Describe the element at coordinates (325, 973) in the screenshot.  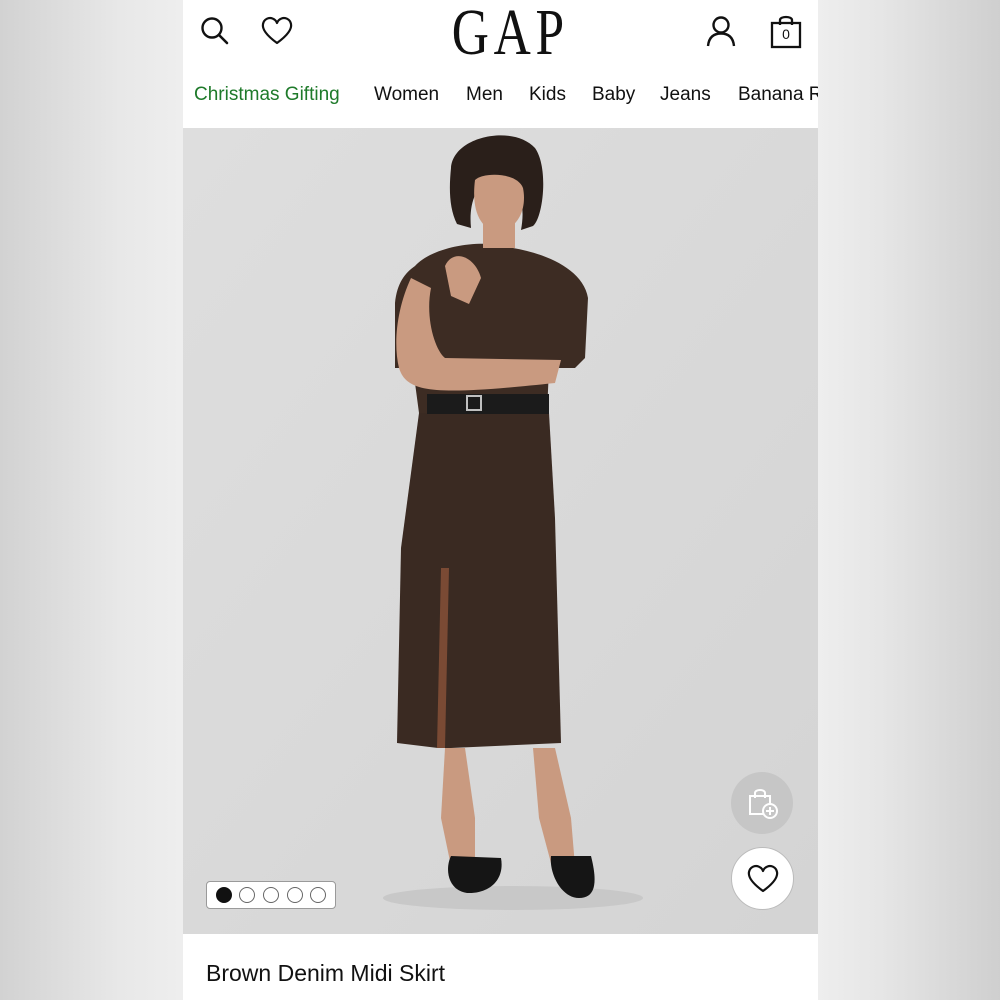
I see `product-title: Brown Denim Midi Skirt` at that location.